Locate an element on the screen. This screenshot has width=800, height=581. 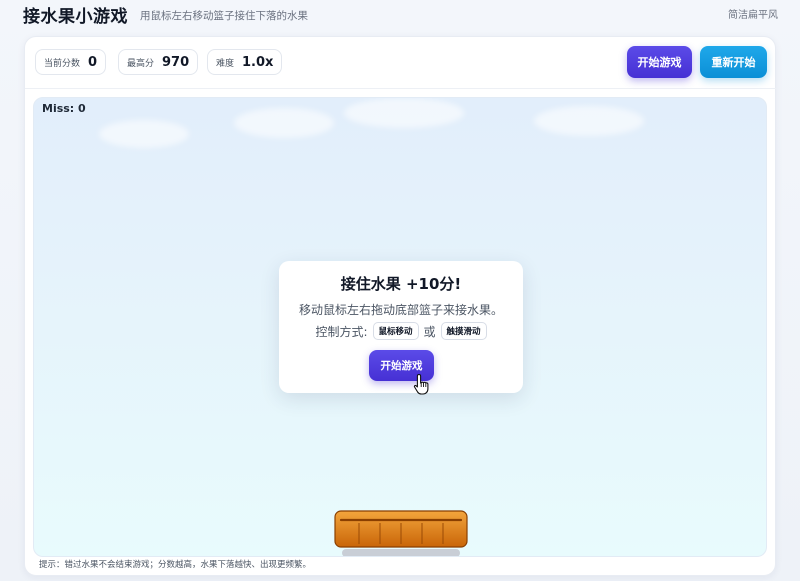
restart-button: 重新开始 is located at coordinates (733, 62).